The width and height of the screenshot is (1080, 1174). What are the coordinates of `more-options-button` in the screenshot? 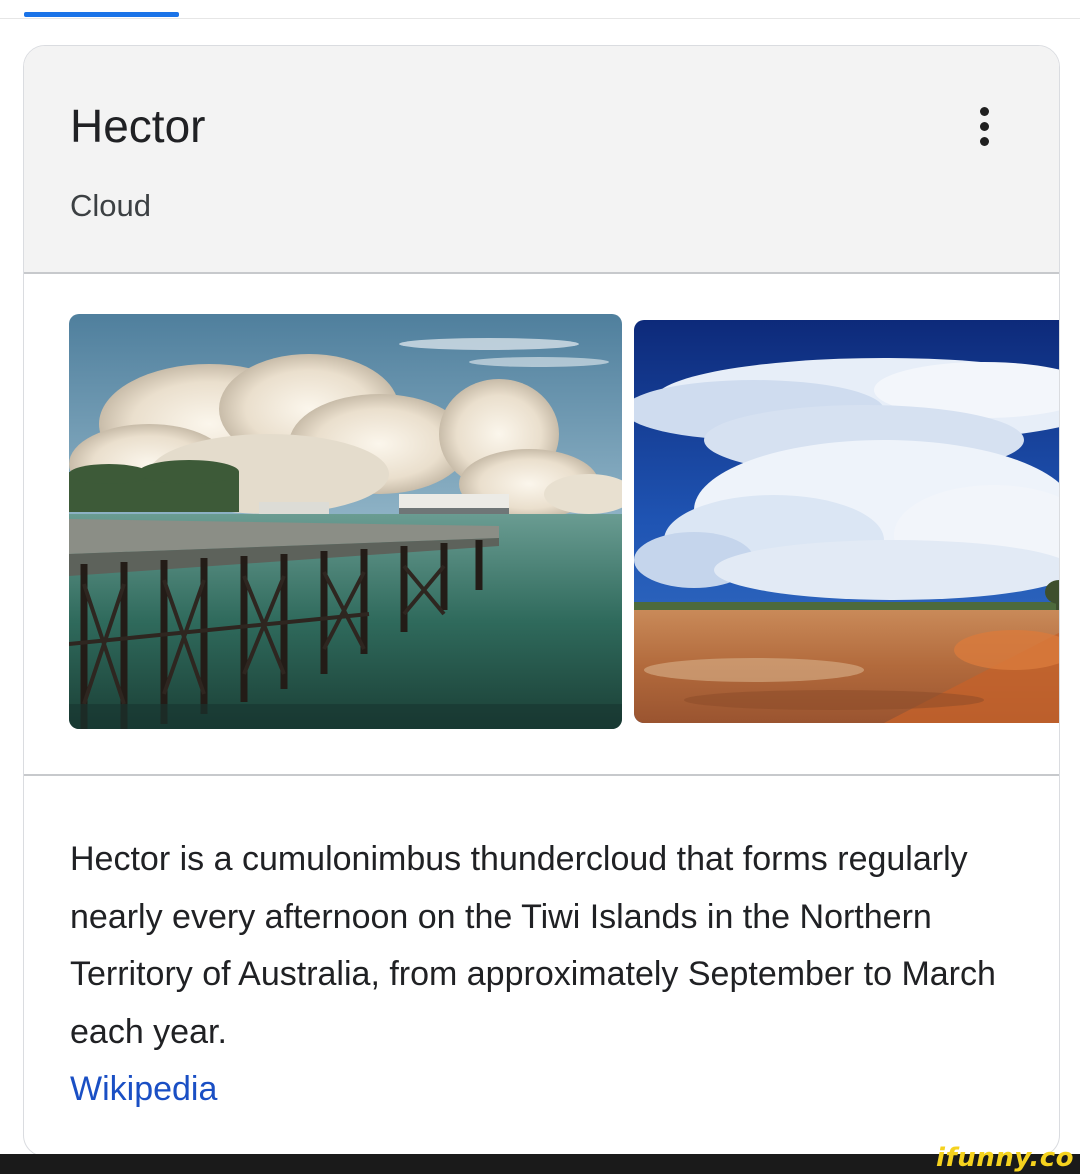 It's located at (984, 126).